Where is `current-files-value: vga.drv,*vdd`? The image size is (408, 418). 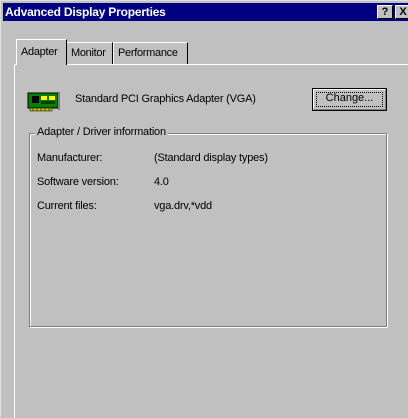 current-files-value: vga.drv,*vdd is located at coordinates (183, 206).